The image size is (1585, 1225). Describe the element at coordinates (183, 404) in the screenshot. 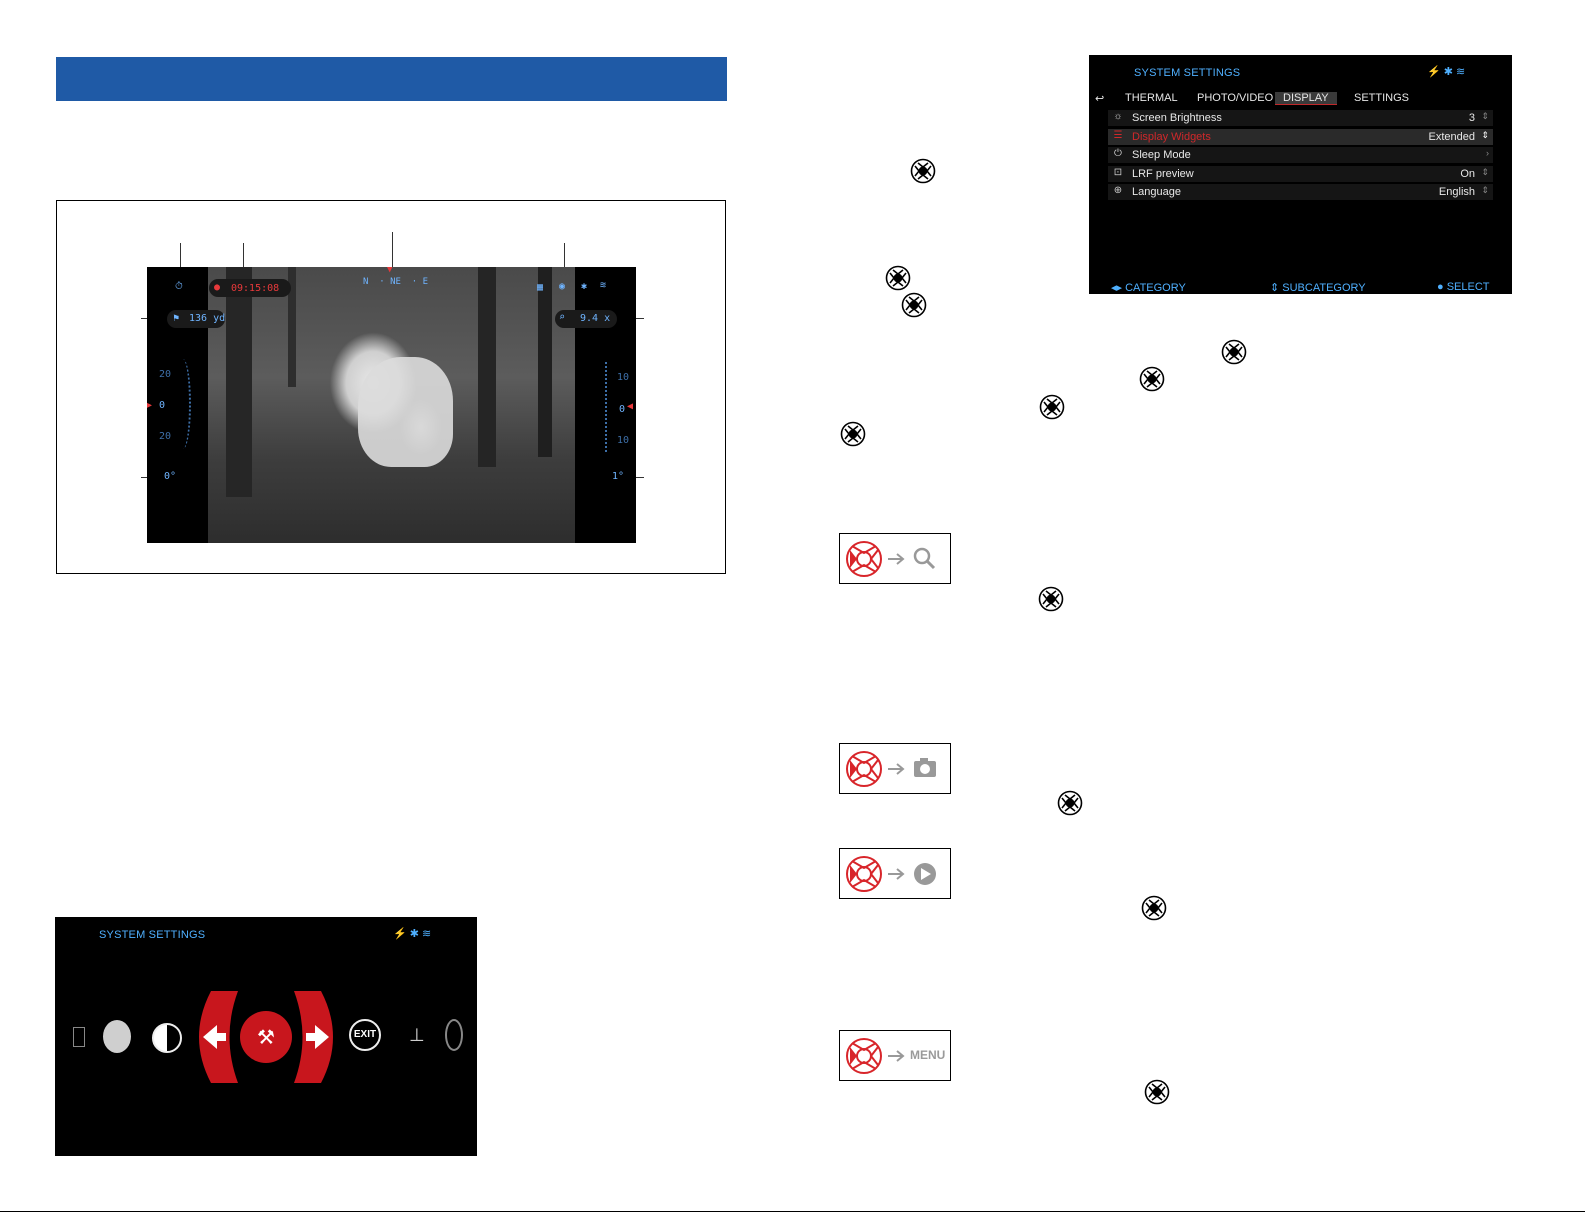

I see `left-cant-scale` at that location.